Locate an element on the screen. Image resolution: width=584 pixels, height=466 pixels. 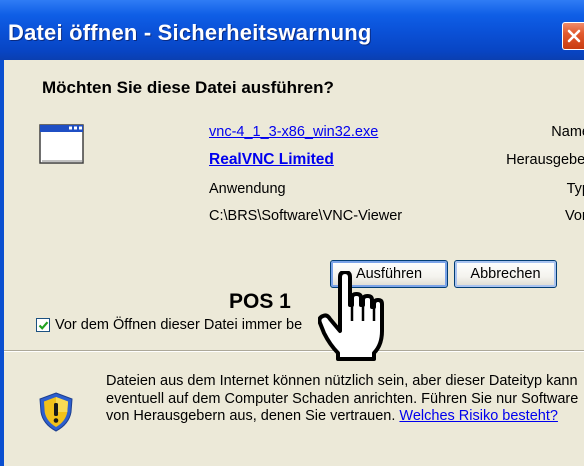
checkmark-icon is located at coordinates (43, 325).